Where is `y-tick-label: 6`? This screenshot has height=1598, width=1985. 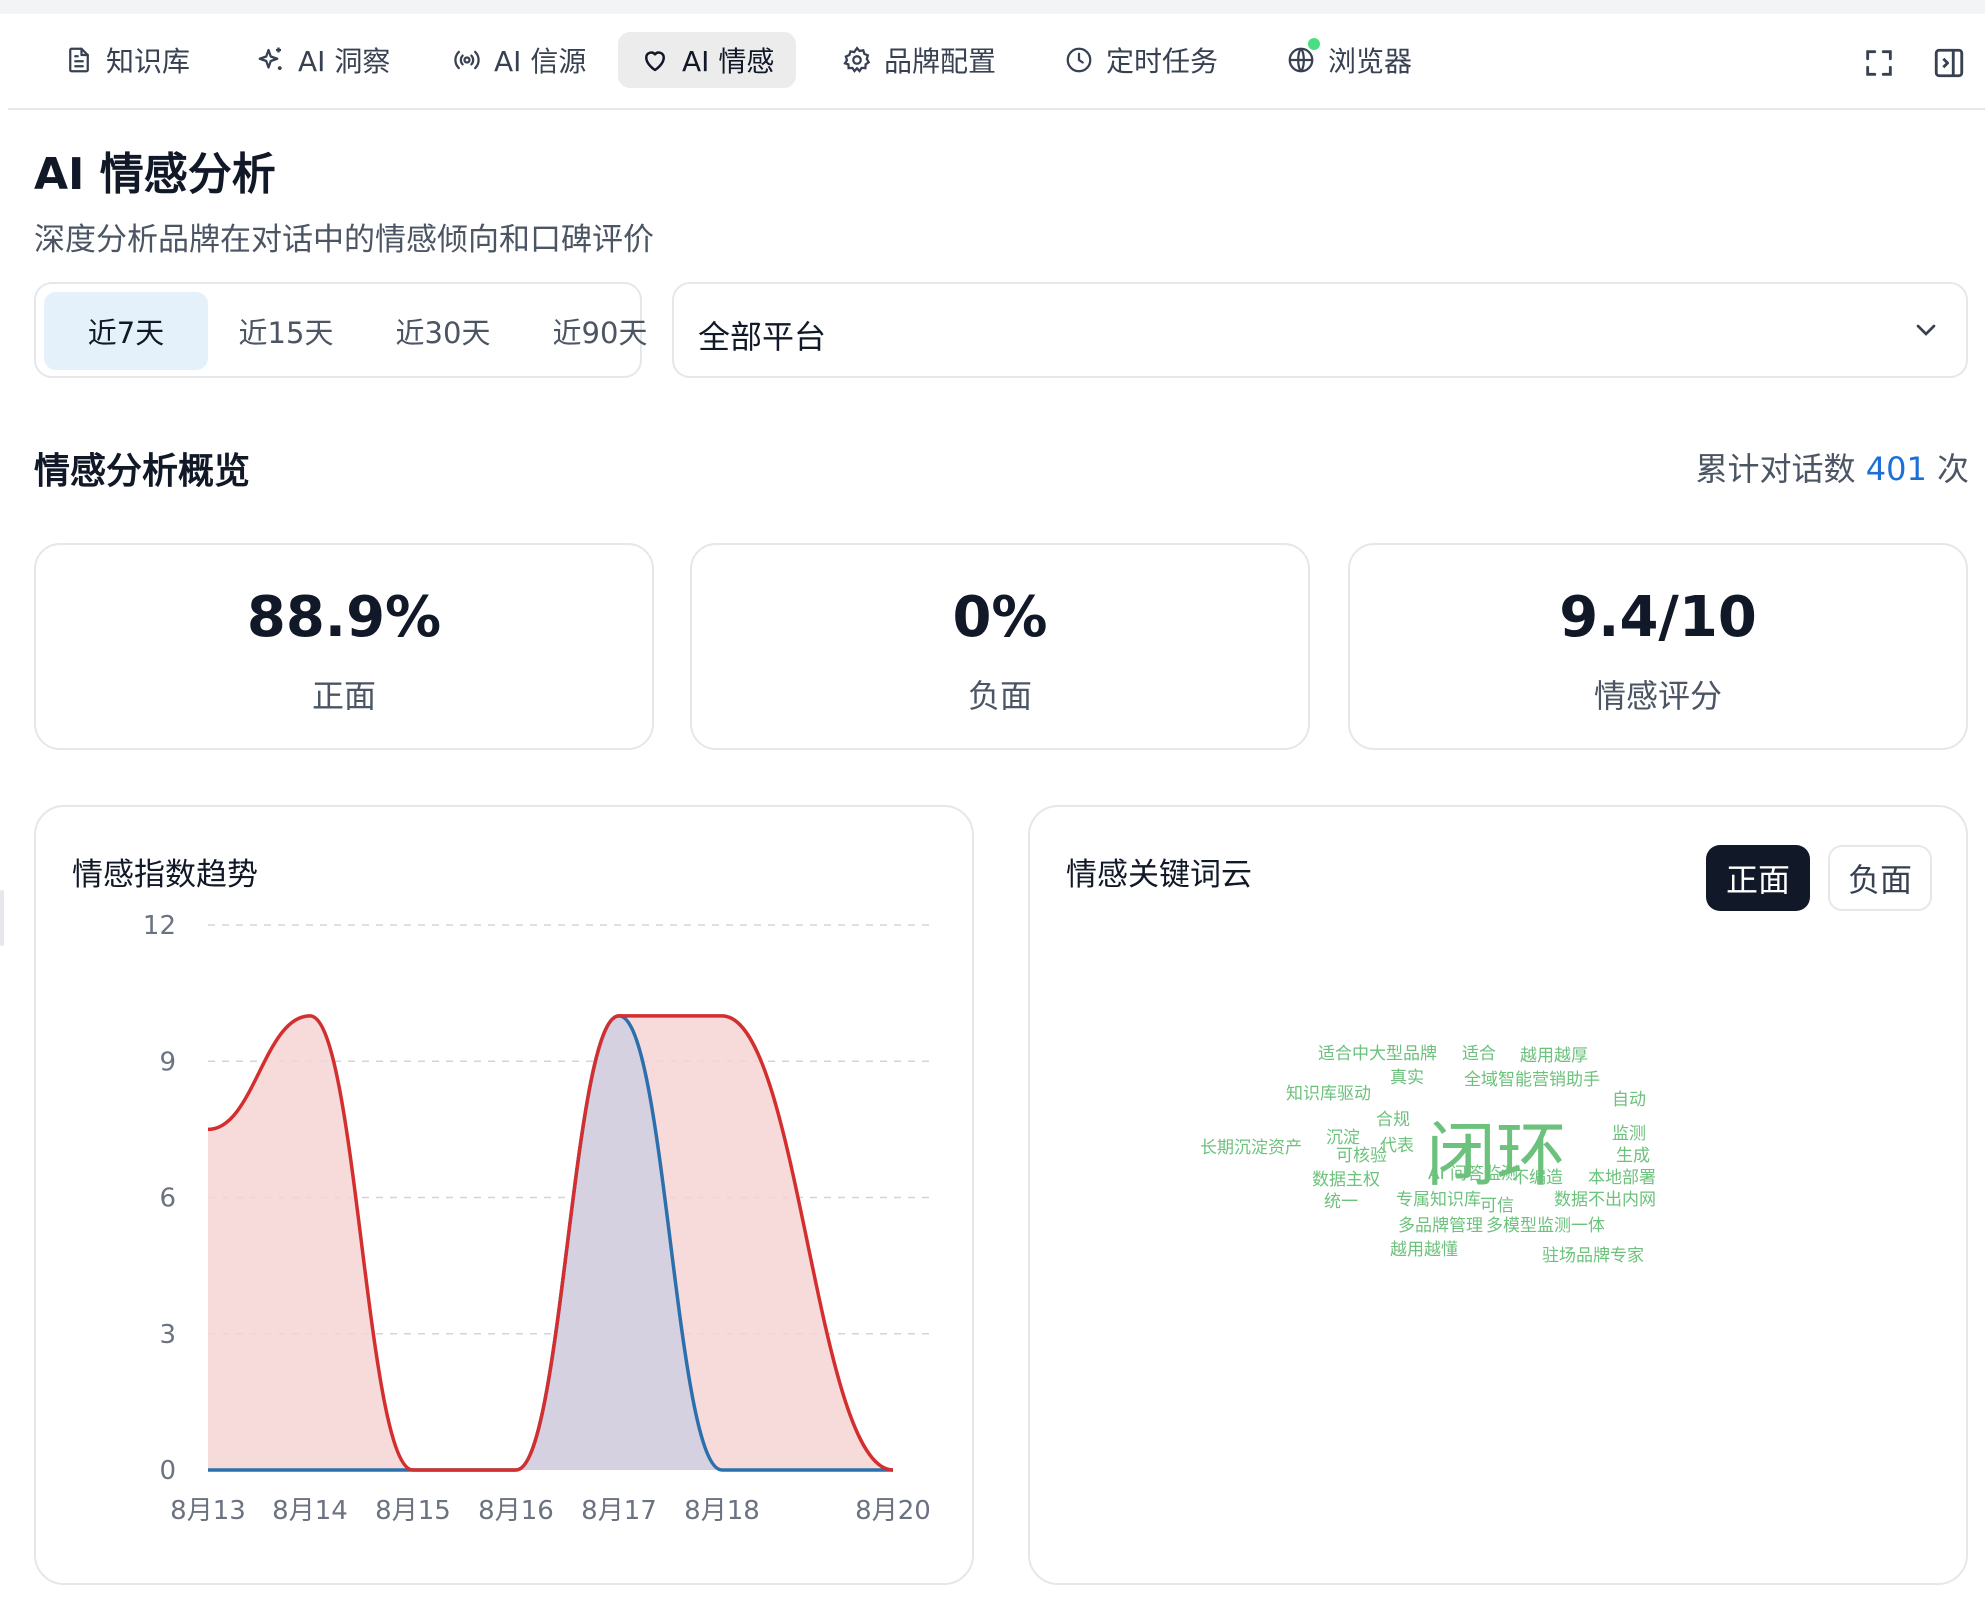
y-tick-label: 6 is located at coordinates (167, 1199).